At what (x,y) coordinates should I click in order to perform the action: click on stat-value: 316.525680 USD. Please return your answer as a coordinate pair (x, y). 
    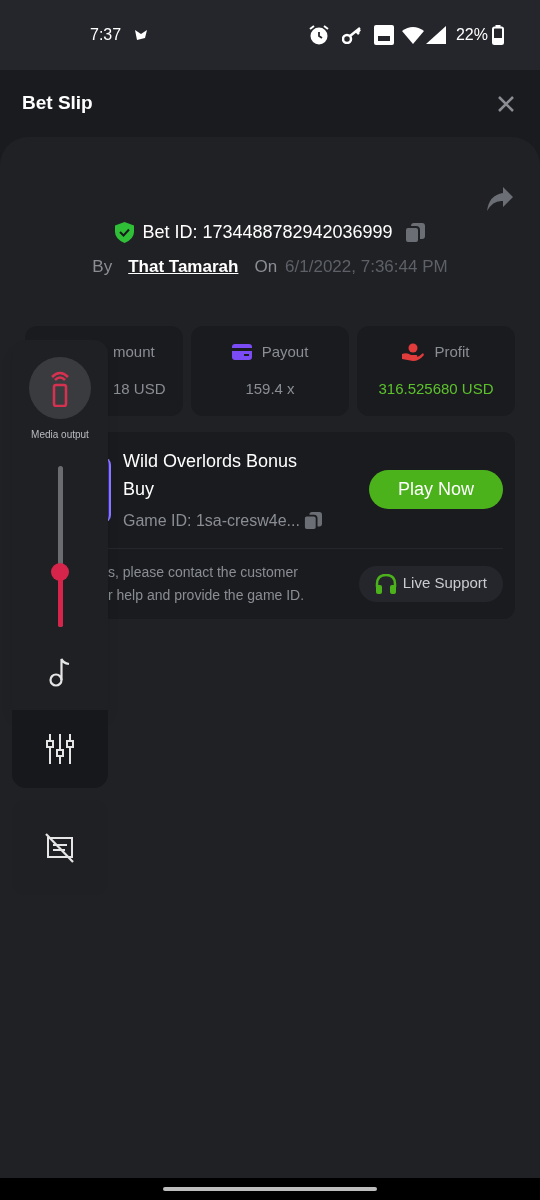
    Looking at the image, I should click on (436, 388).